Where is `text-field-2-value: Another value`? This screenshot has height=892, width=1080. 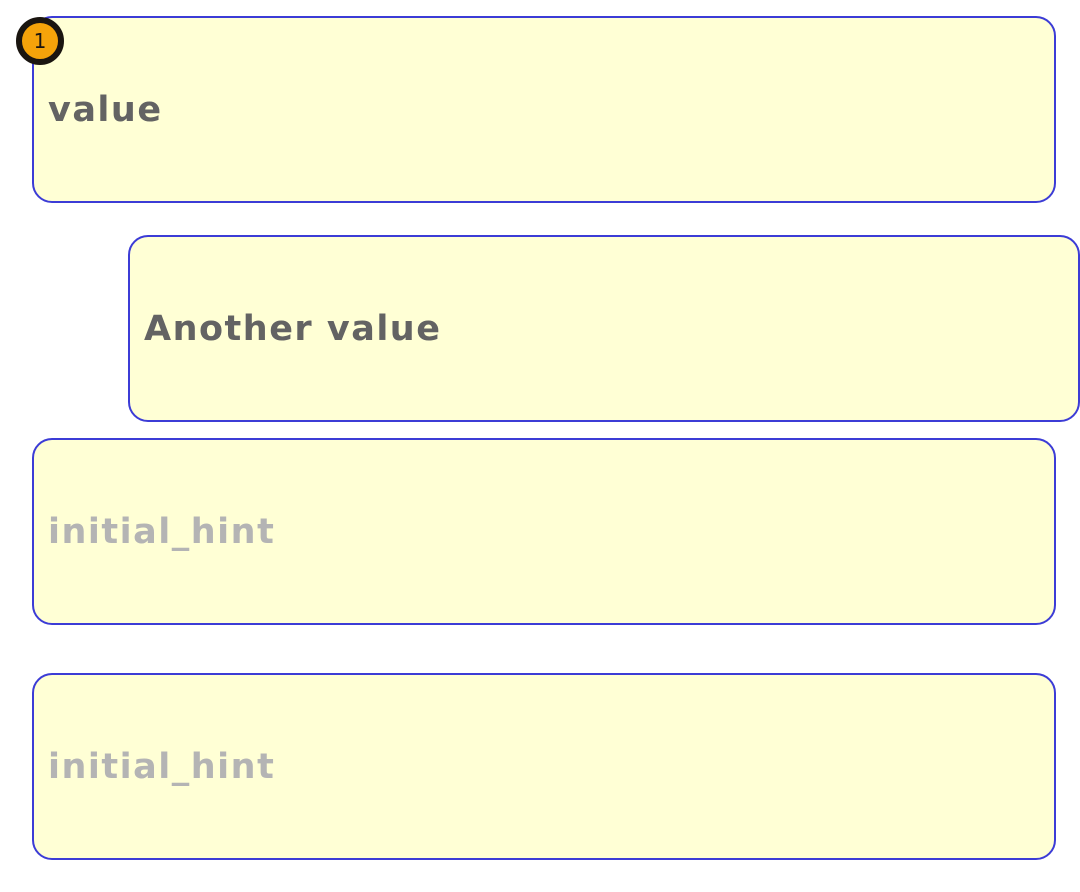
text-field-2-value: Another value is located at coordinates (293, 328).